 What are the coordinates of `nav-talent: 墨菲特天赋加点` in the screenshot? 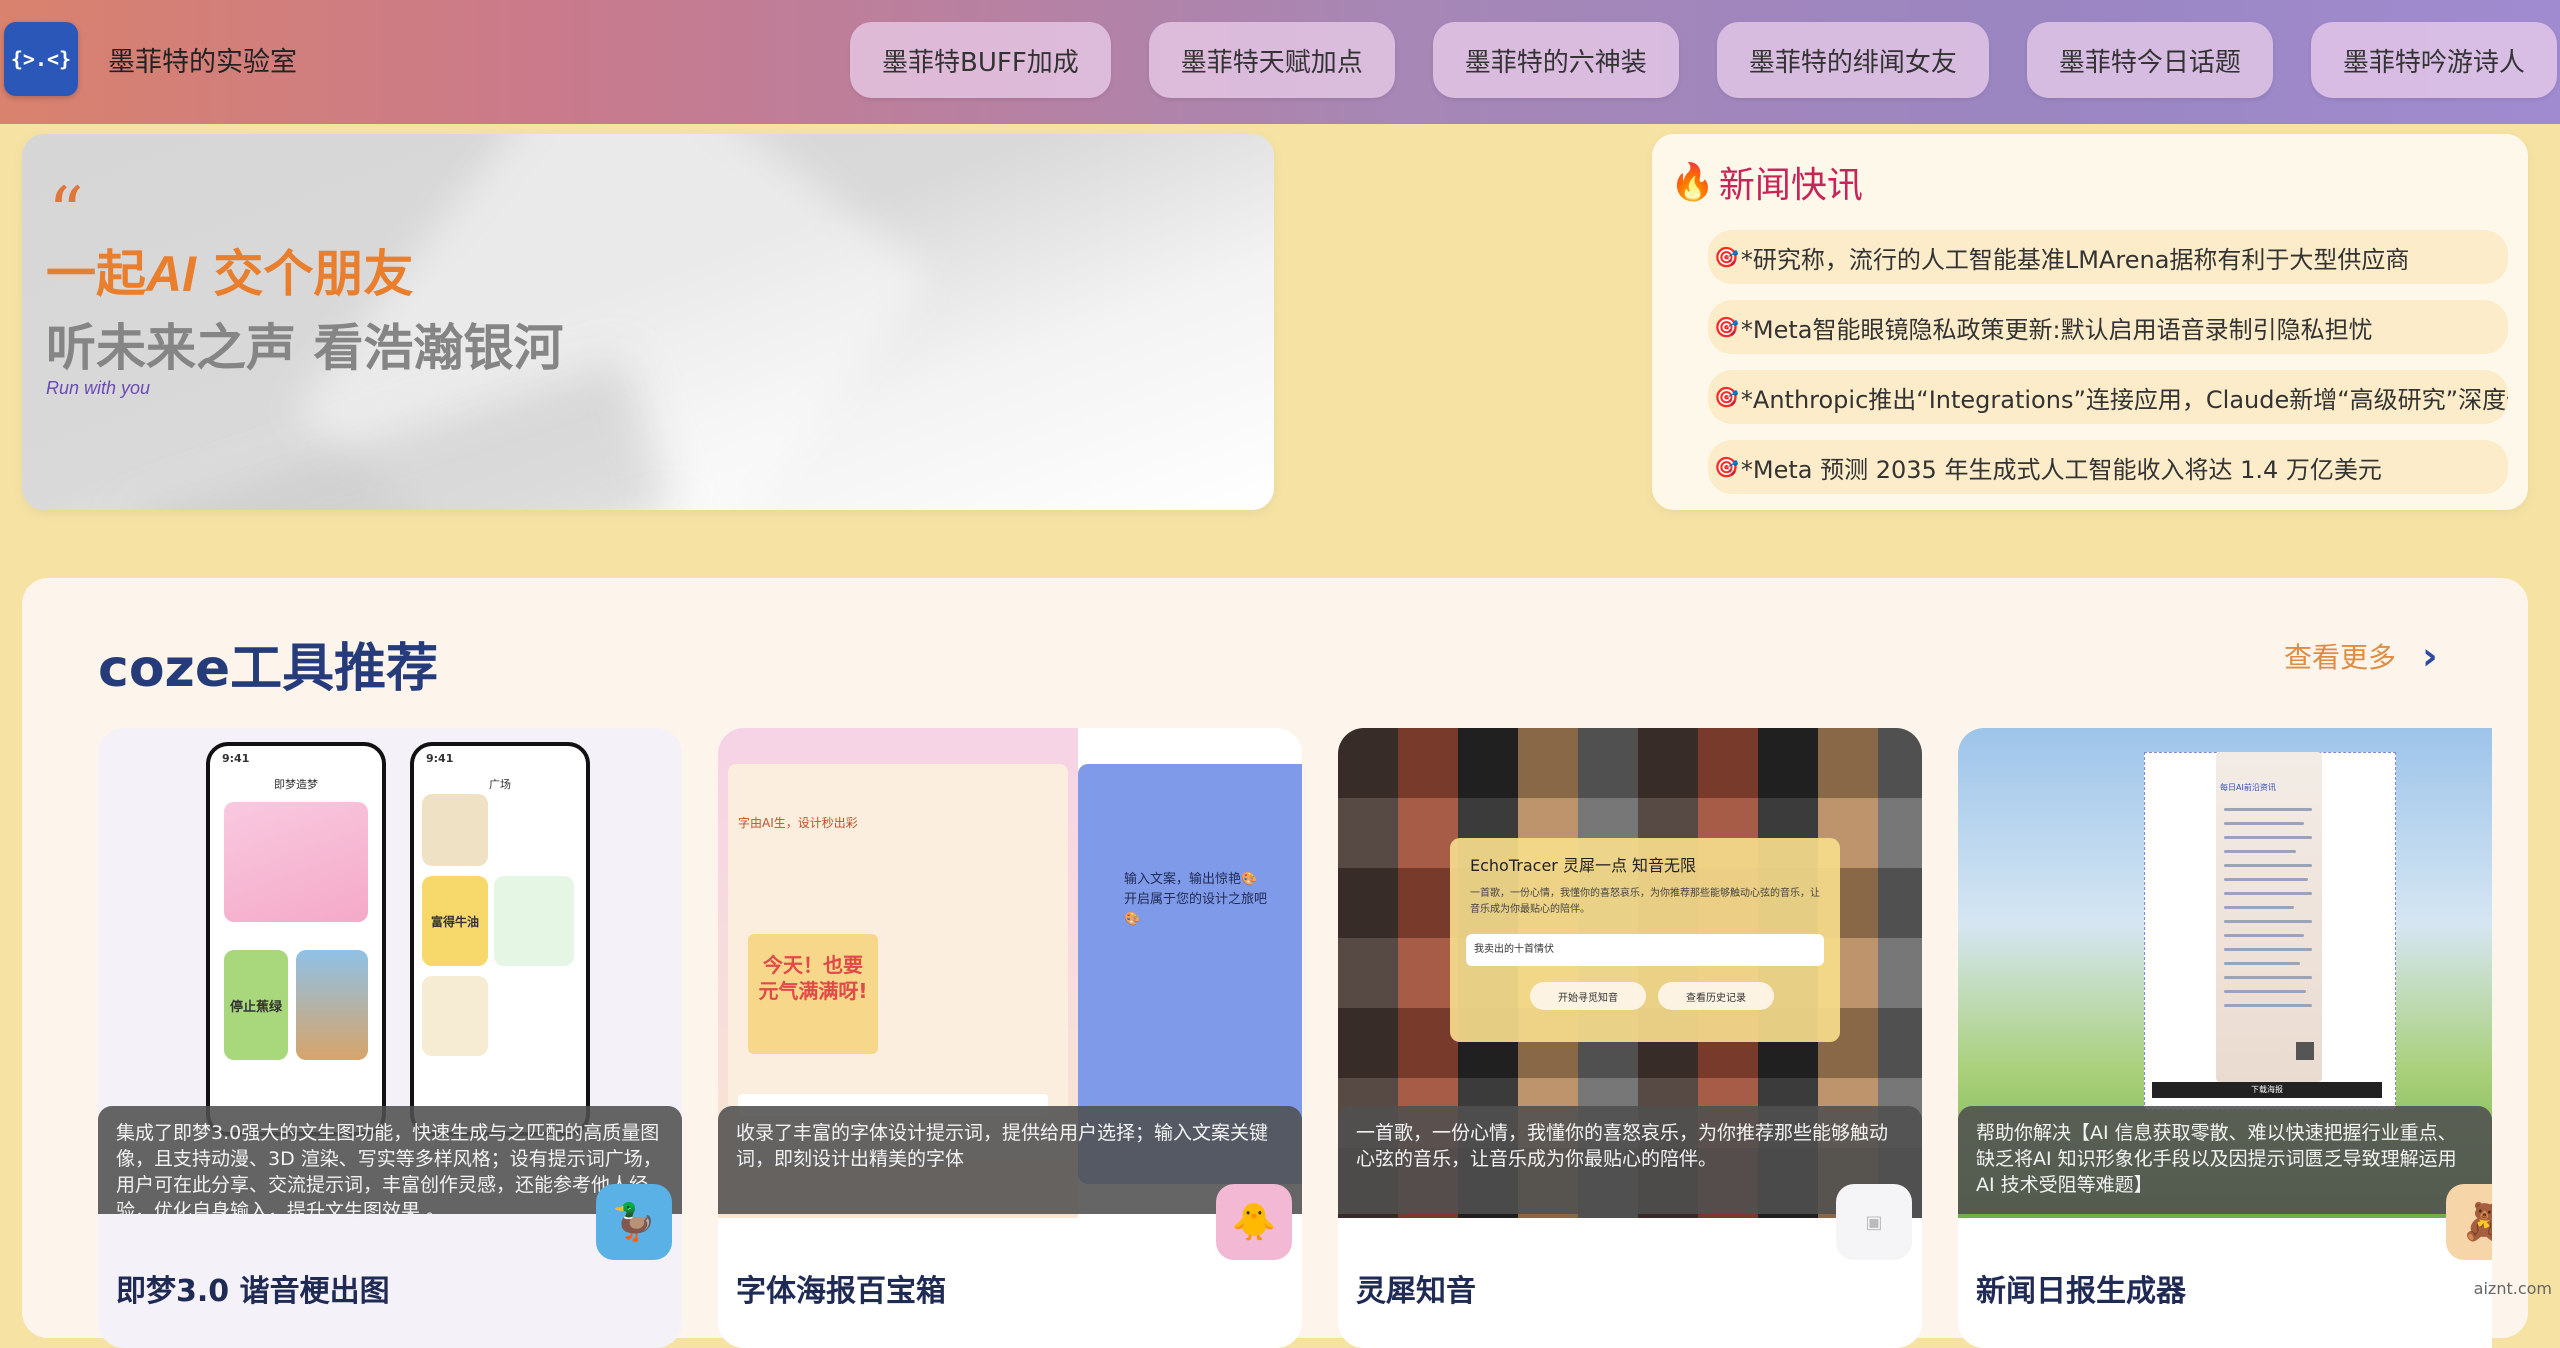 It's located at (1271, 60).